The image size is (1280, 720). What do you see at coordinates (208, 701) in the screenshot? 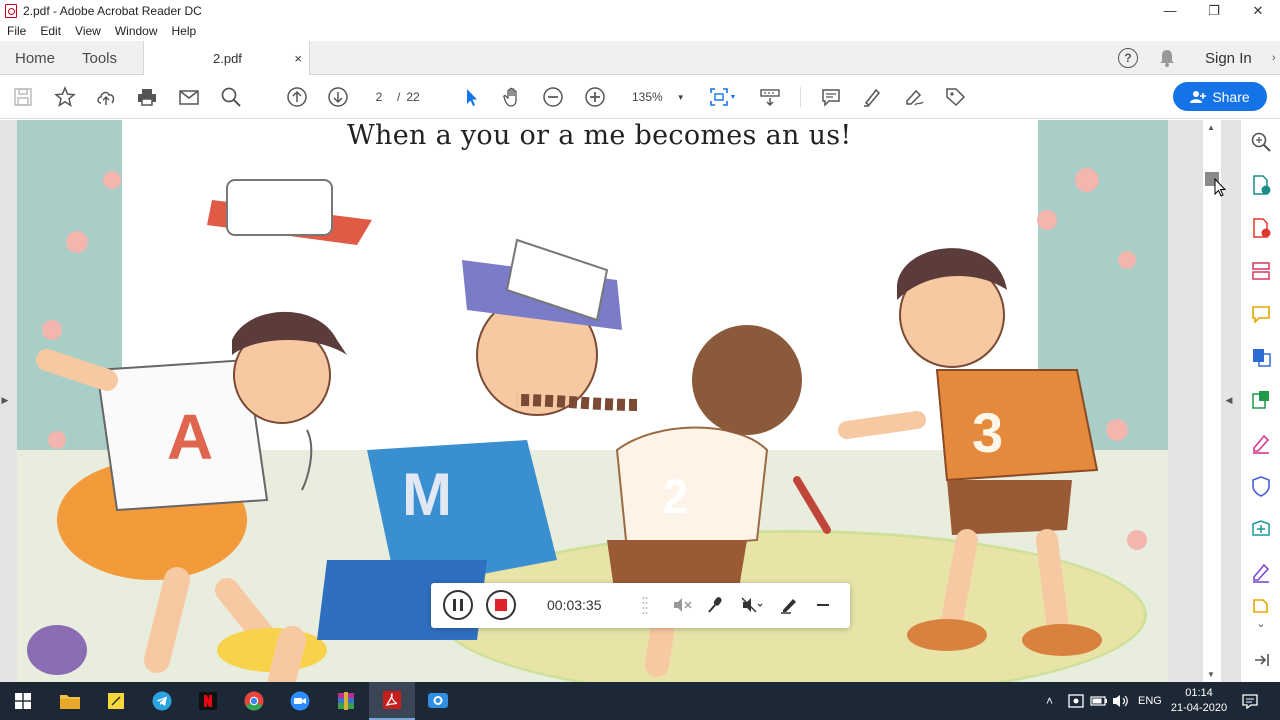
I see `taskbar-netflix` at bounding box center [208, 701].